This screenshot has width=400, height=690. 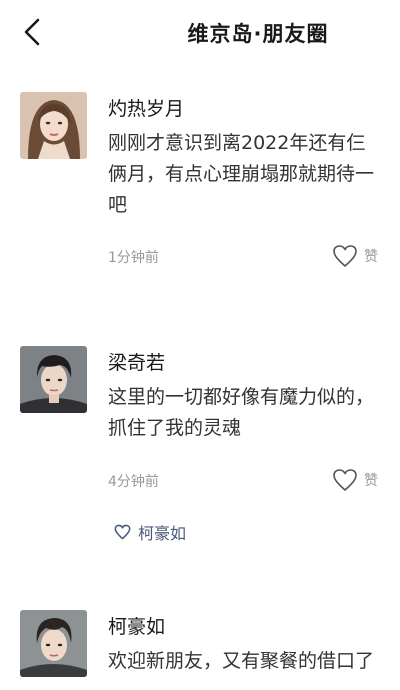 What do you see at coordinates (136, 625) in the screenshot?
I see `post-author: 柯豪如` at bounding box center [136, 625].